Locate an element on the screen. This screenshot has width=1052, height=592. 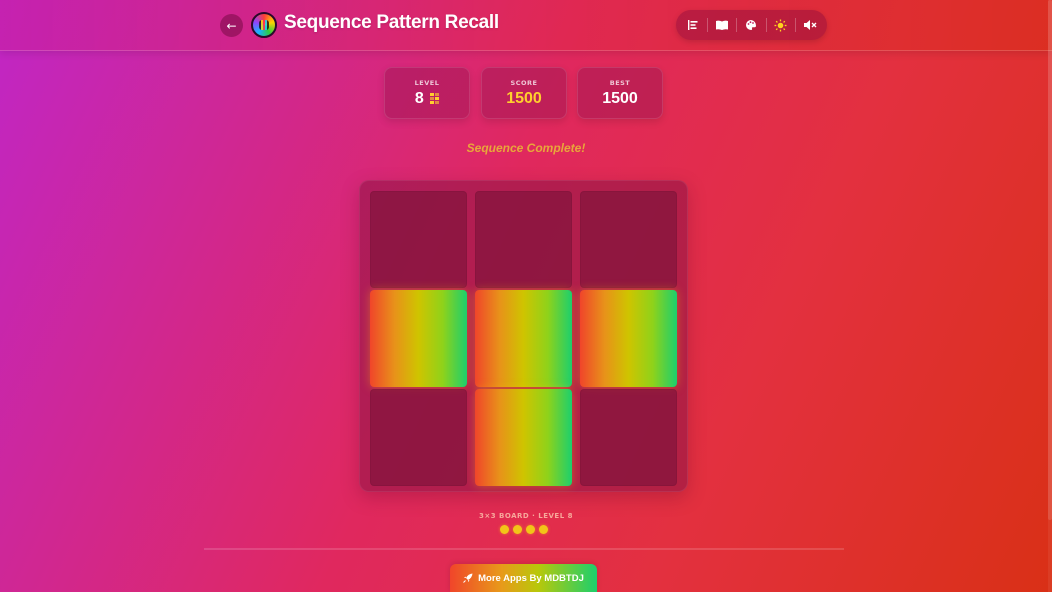
board-info: 3×3 BOARD · LEVEL 8 is located at coordinates (525, 516).